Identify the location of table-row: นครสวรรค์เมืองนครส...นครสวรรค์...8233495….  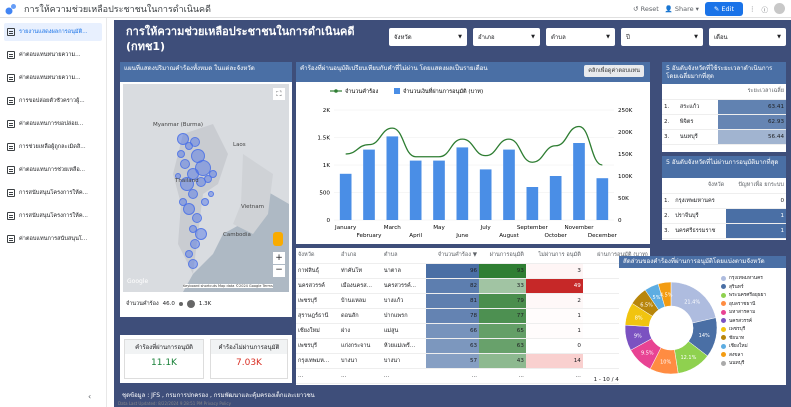
(473, 286).